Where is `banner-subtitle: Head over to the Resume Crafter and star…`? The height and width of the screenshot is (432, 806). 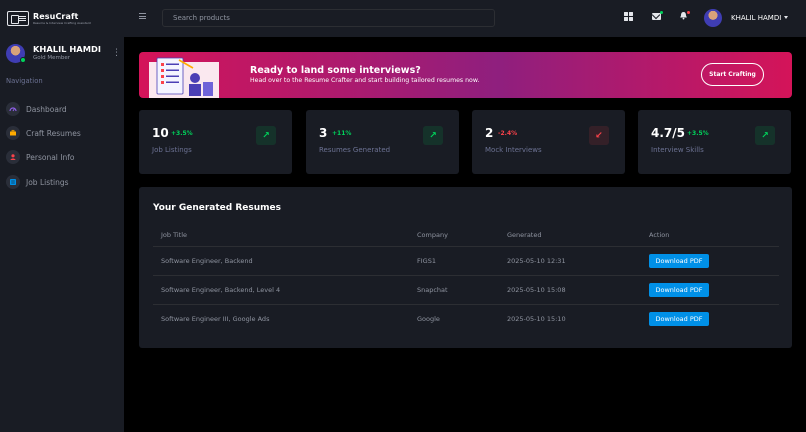 banner-subtitle: Head over to the Resume Crafter and star… is located at coordinates (365, 80).